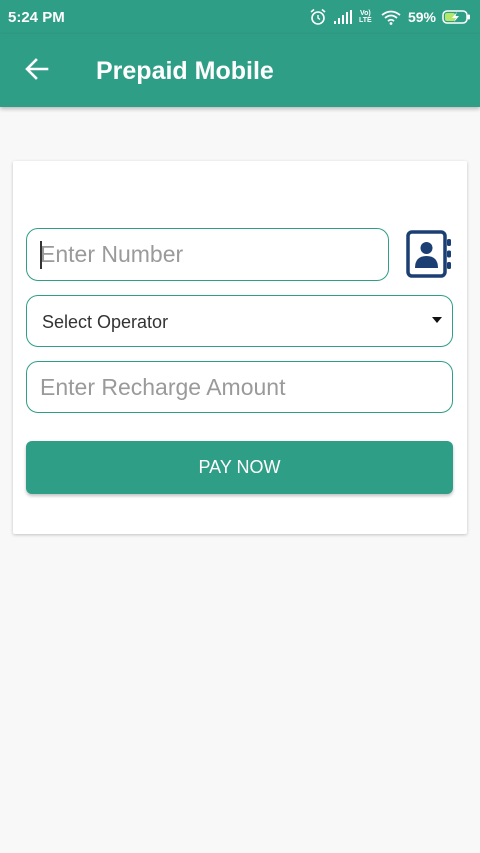  I want to click on status-icons: Vo) LTE 59%, so click(387, 17).